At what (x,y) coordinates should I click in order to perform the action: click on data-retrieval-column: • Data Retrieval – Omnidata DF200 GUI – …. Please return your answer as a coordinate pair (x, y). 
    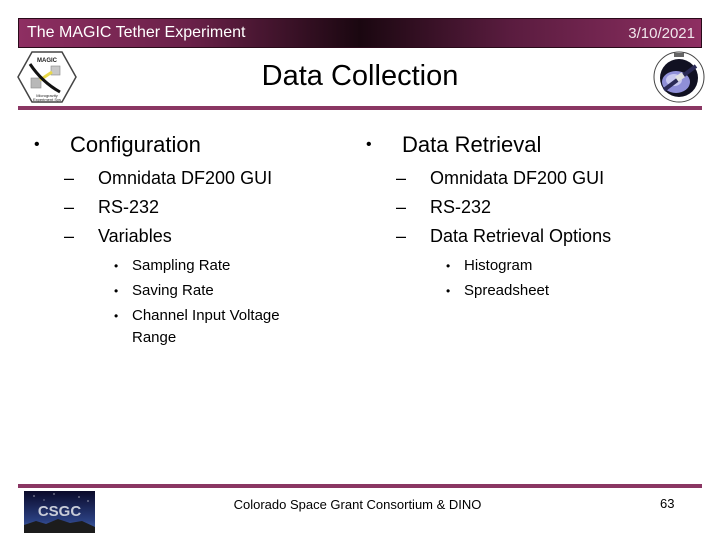
    Looking at the image, I should click on (526, 217).